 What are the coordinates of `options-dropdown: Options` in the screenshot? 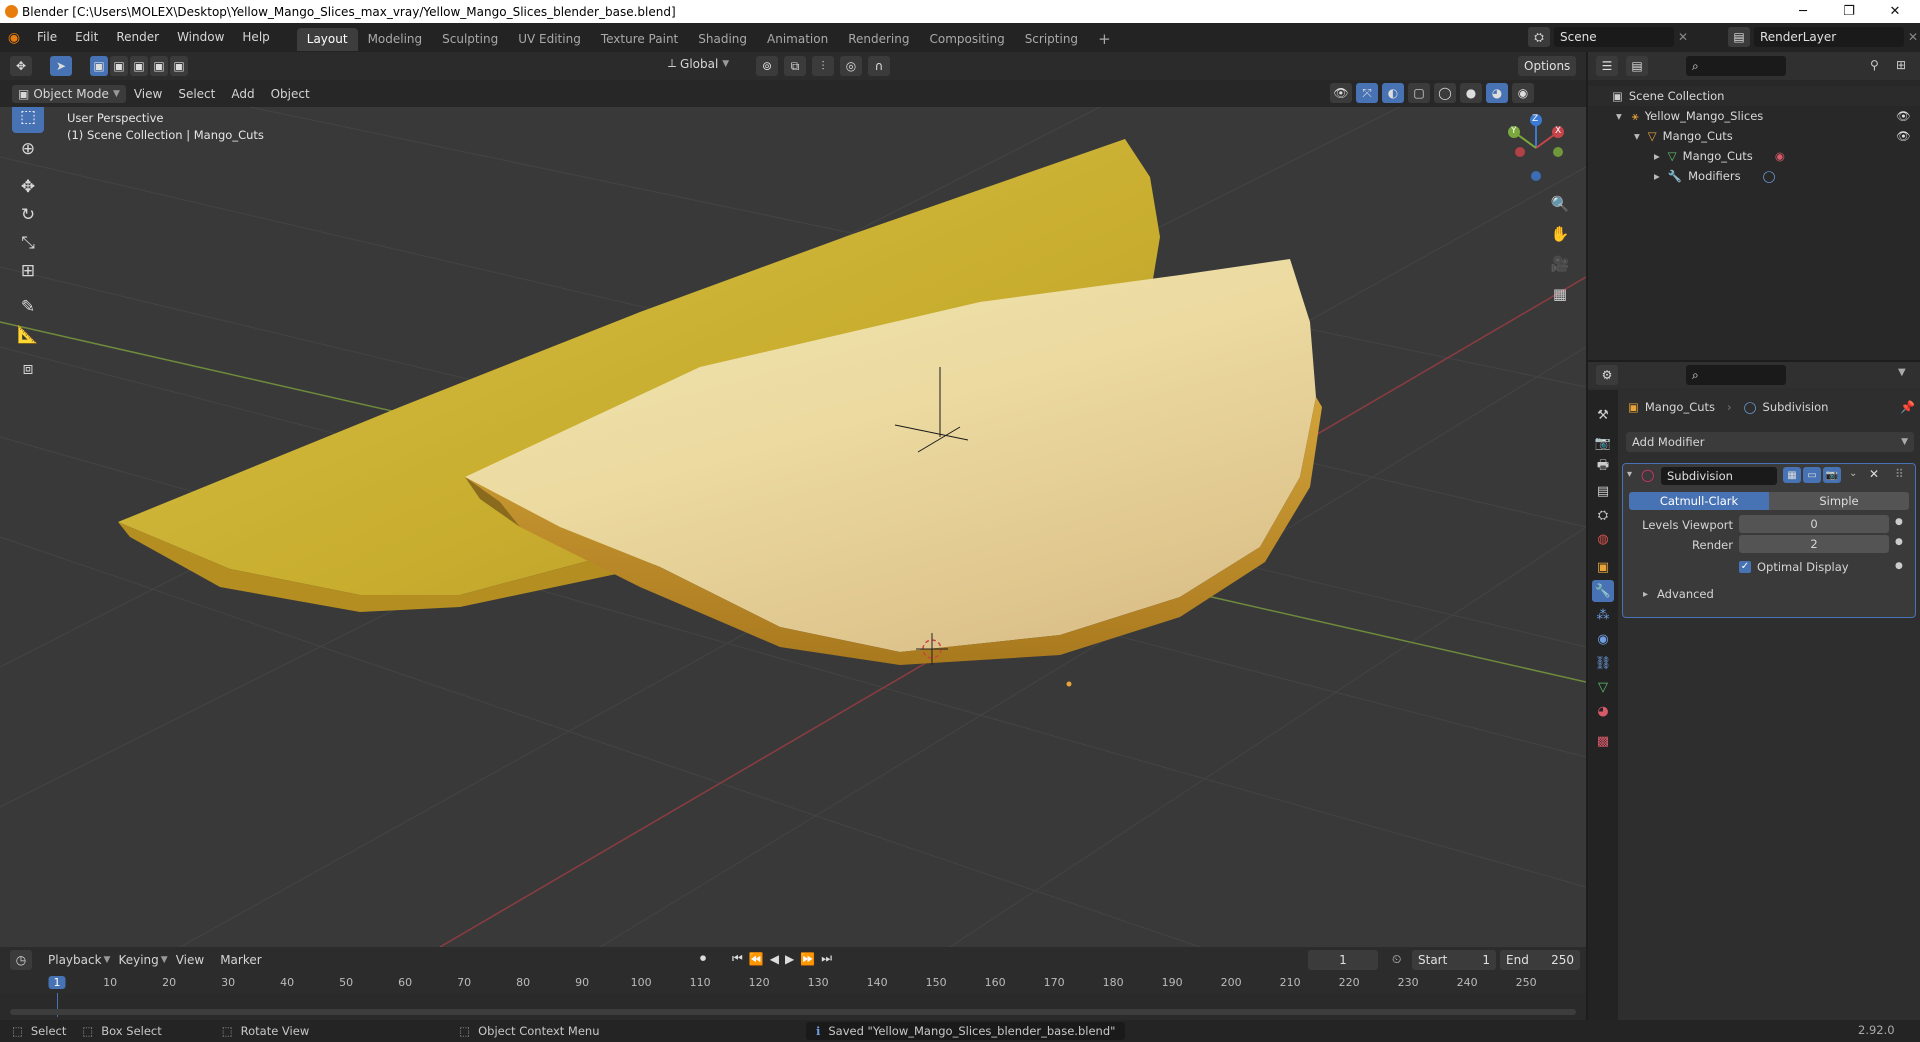 It's located at (1547, 66).